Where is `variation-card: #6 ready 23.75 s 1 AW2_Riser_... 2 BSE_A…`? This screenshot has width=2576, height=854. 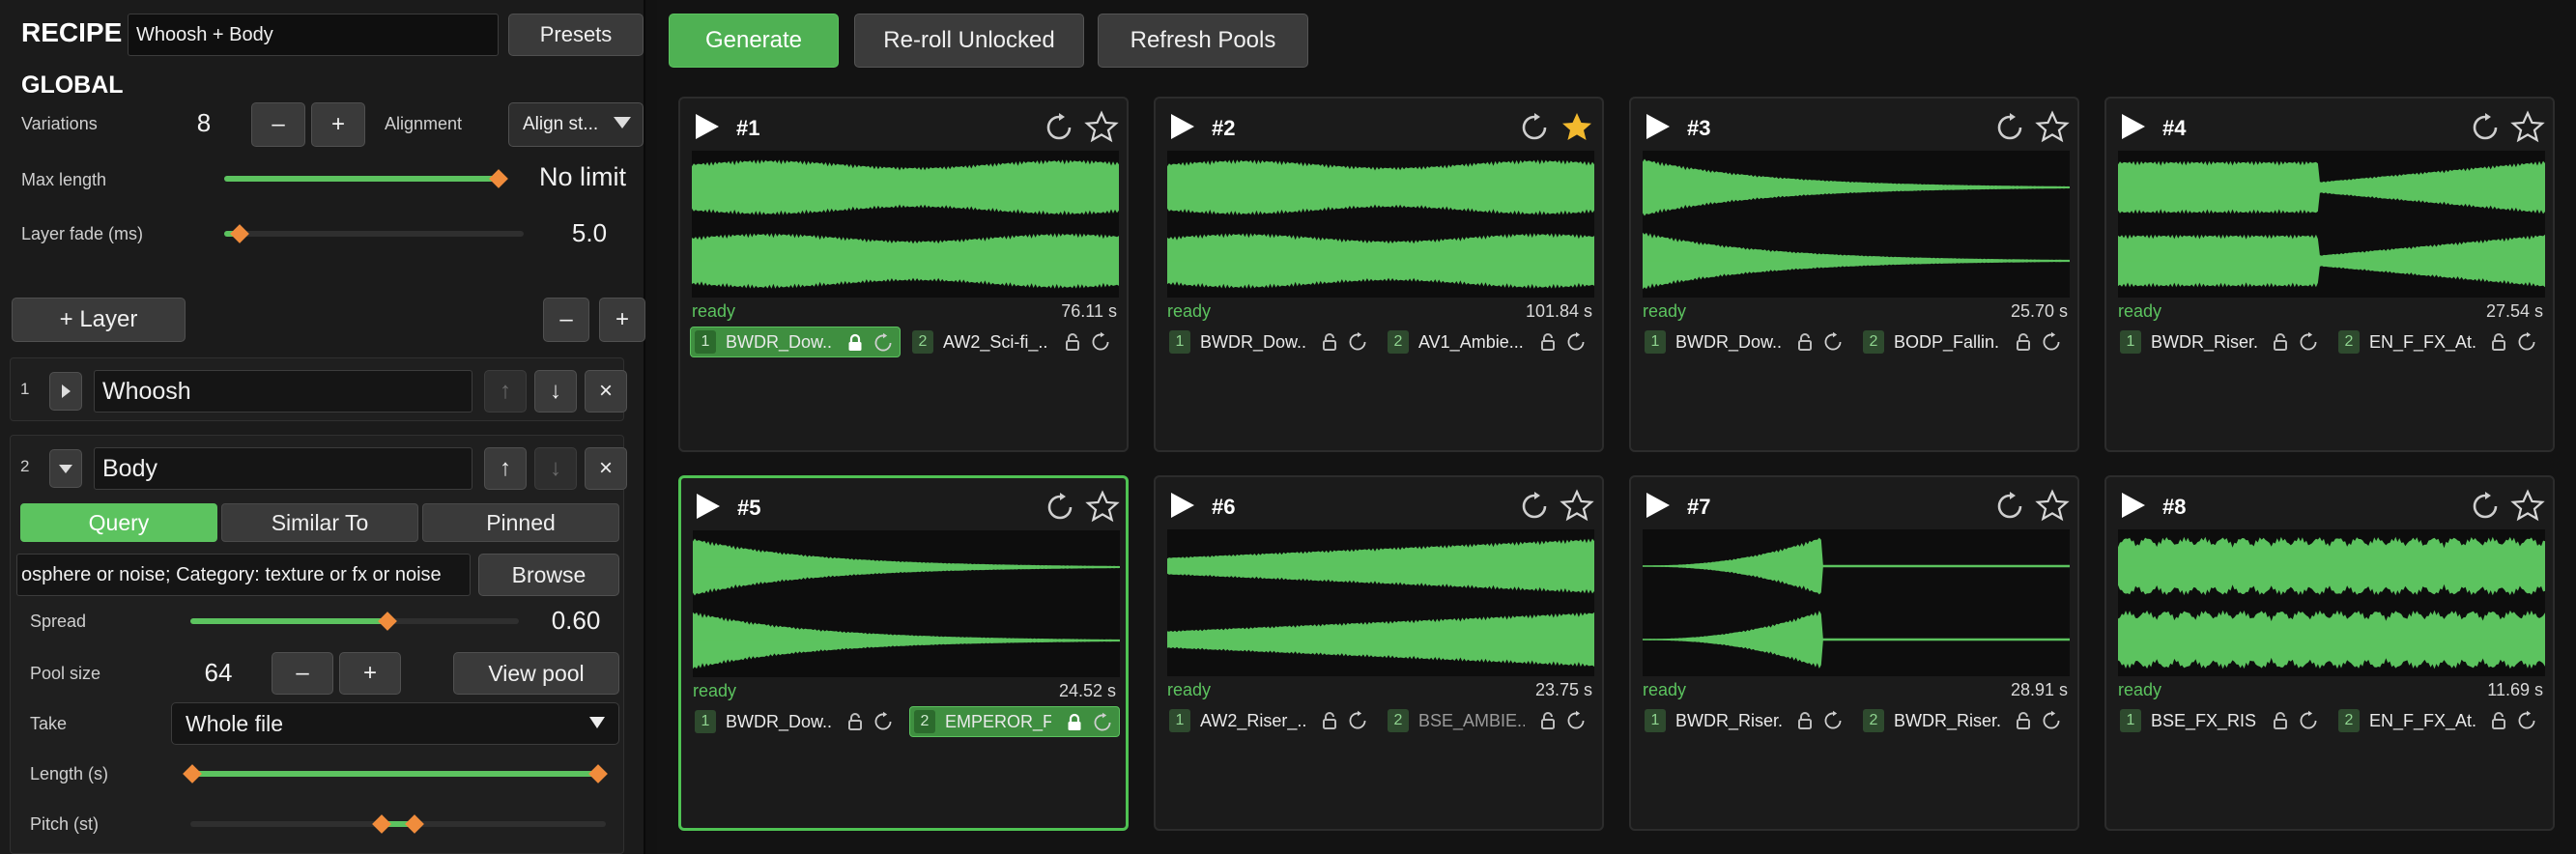
variation-card: #6 ready 23.75 s 1 AW2_Riser_... 2 BSE_A… is located at coordinates (1379, 653).